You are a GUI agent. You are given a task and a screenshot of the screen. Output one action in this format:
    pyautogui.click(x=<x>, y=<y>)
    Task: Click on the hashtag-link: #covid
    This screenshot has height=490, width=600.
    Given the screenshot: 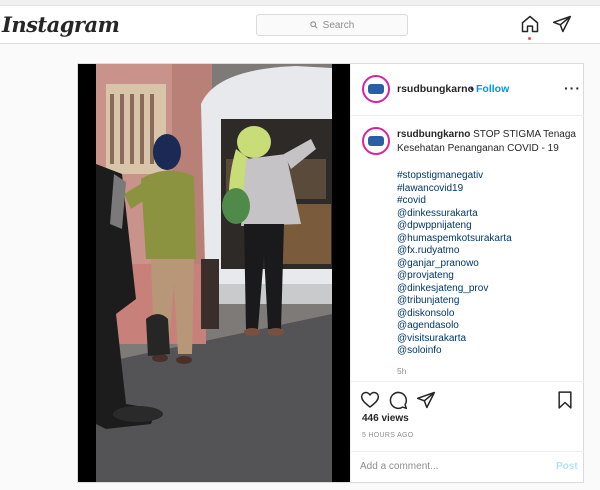 What is the action you would take?
    pyautogui.click(x=487, y=201)
    